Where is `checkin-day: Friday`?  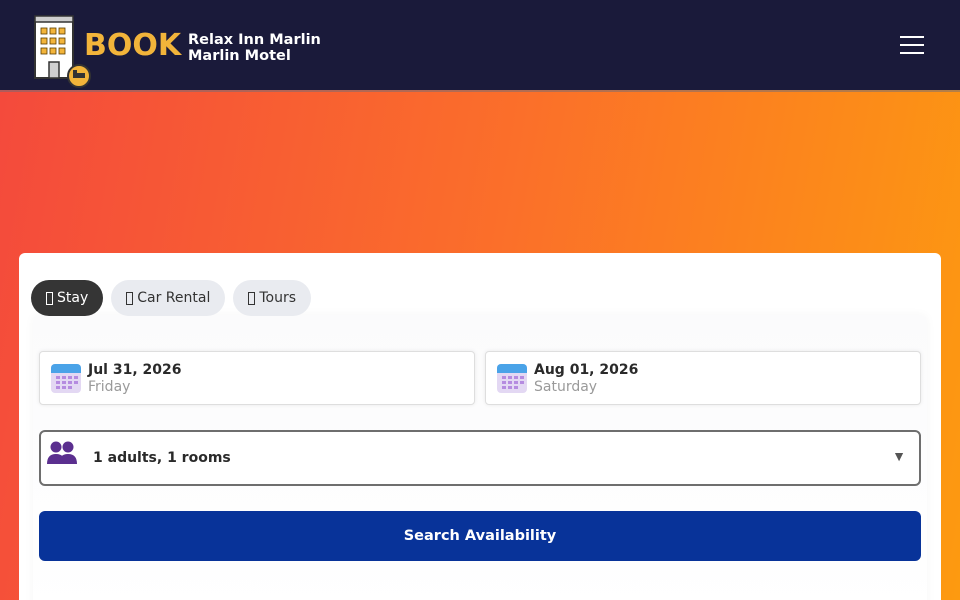
checkin-day: Friday is located at coordinates (109, 387).